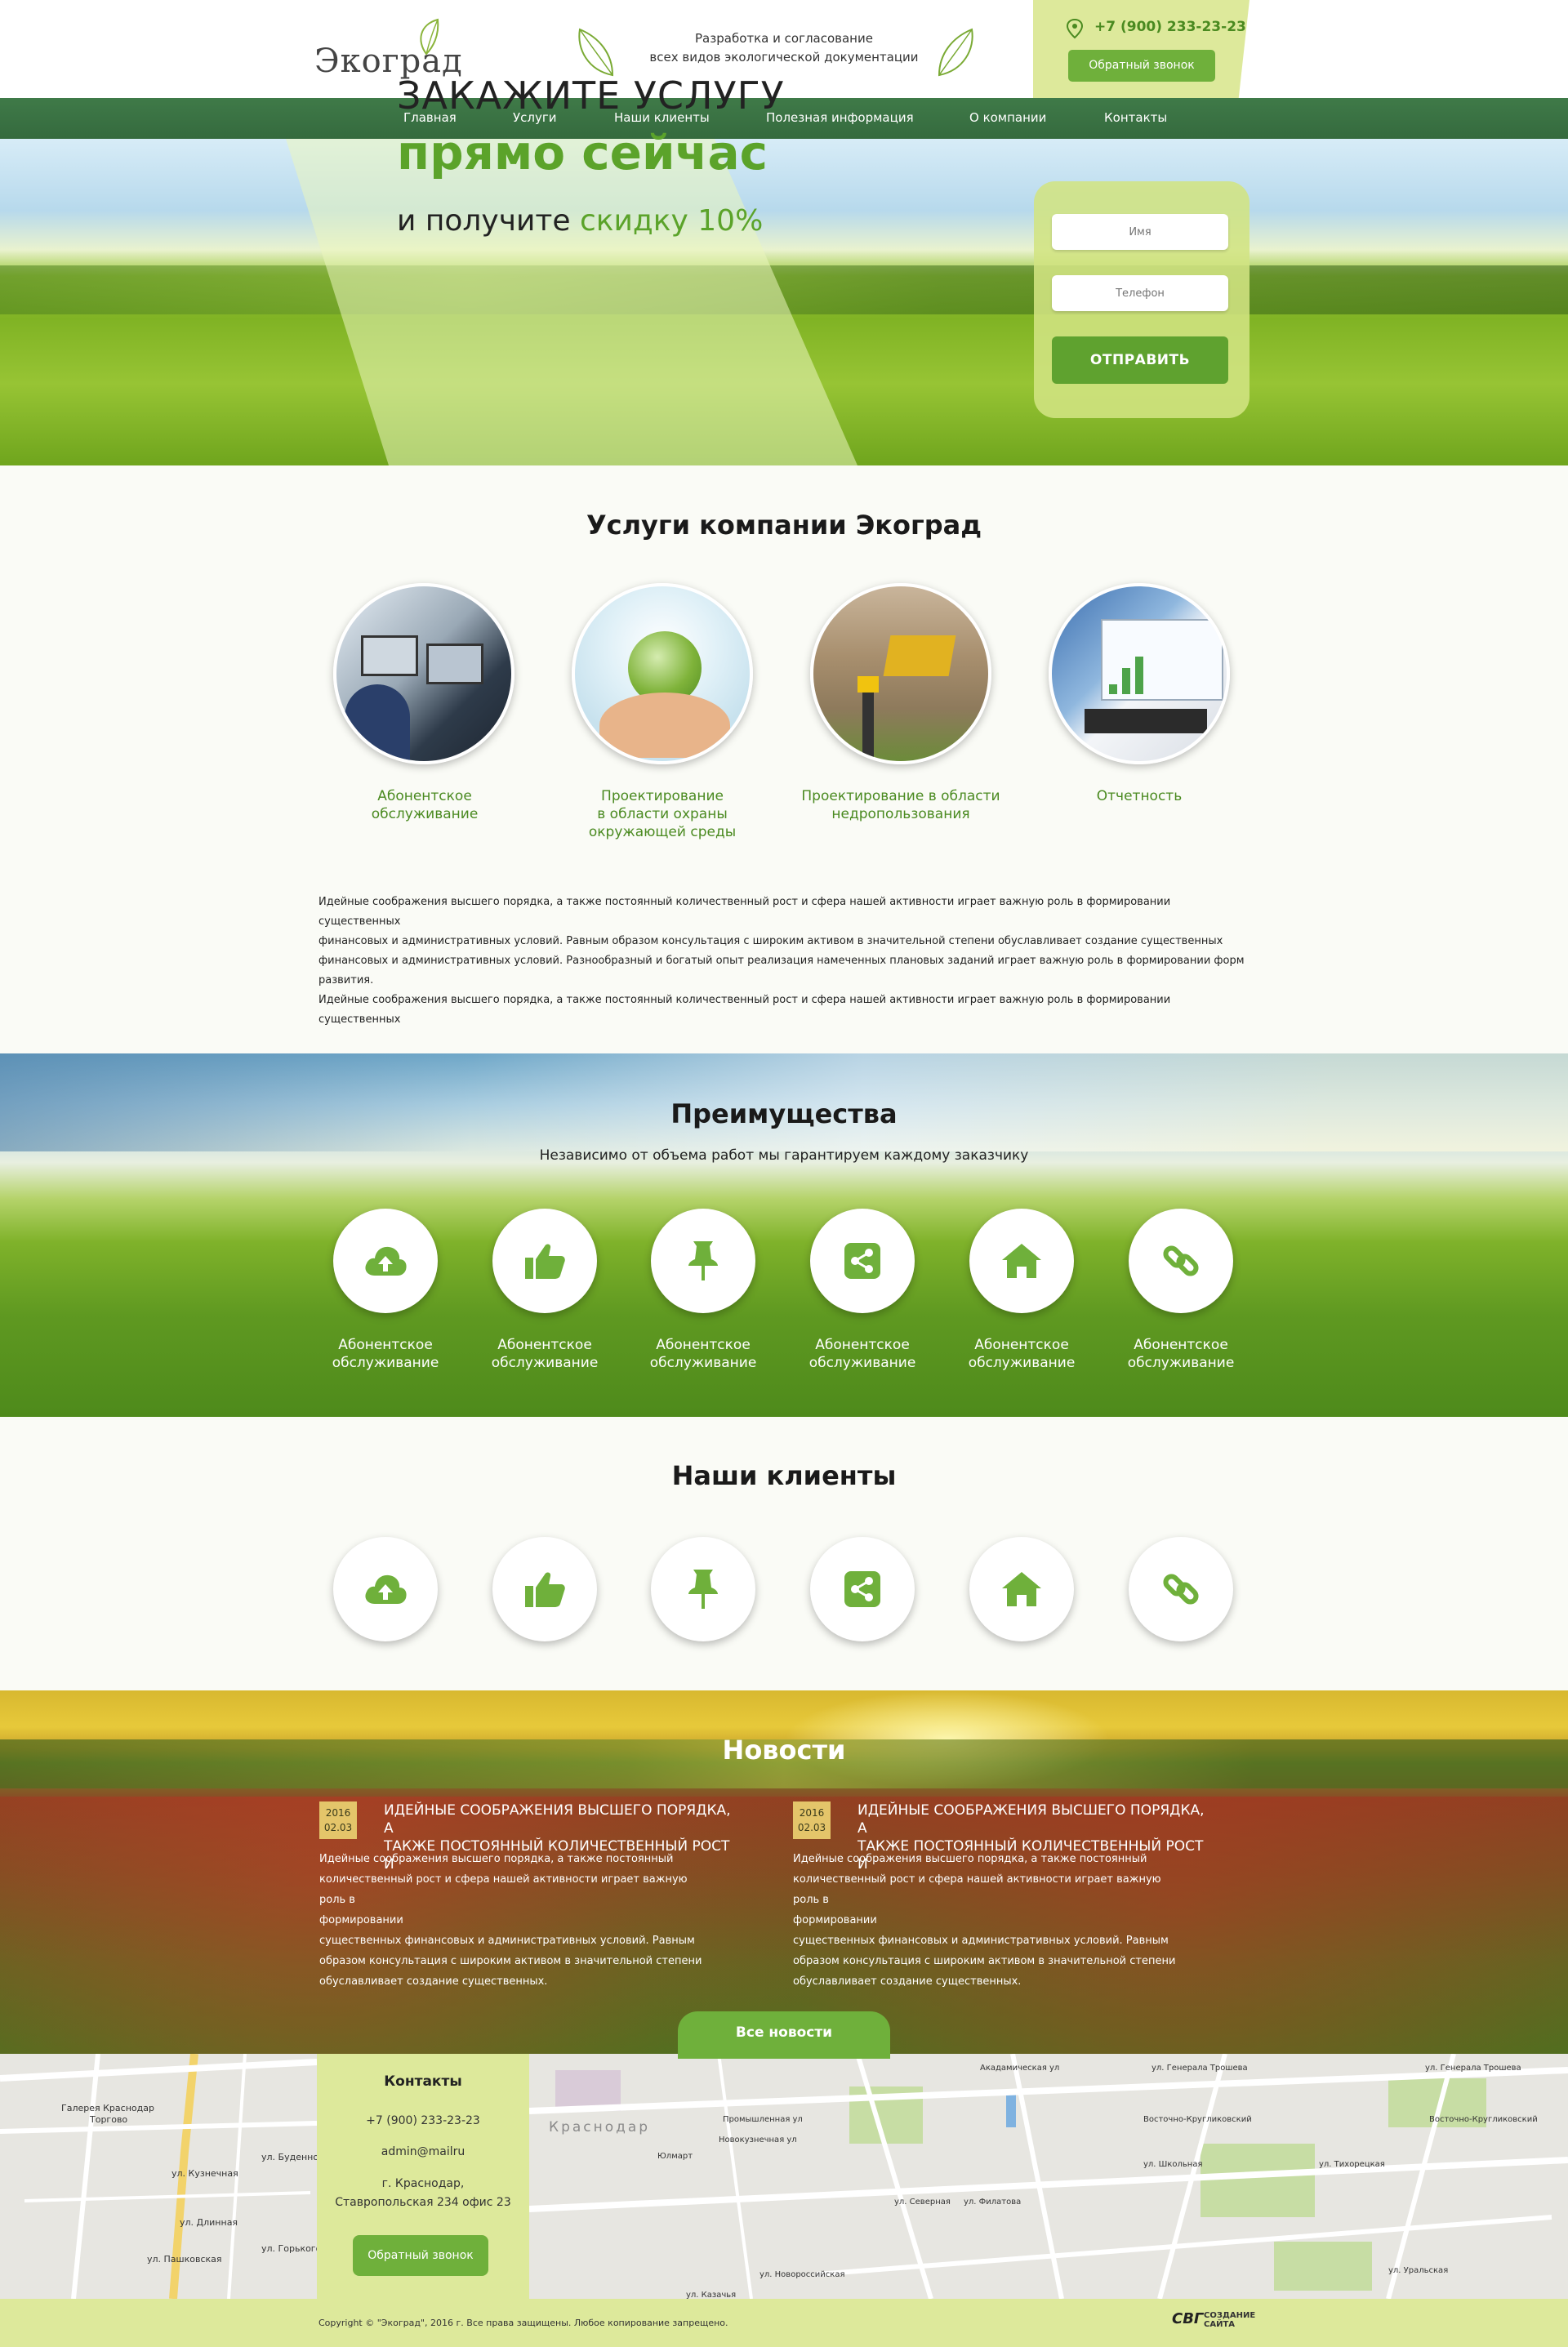 This screenshot has height=2347, width=1568. Describe the element at coordinates (1031, 1819) in the screenshot. I see `headline-line: ИДЕЙНЫЕ СООБРАЖЕНИЯ ВЫСШЕГО ПОРЯДКА, А` at that location.